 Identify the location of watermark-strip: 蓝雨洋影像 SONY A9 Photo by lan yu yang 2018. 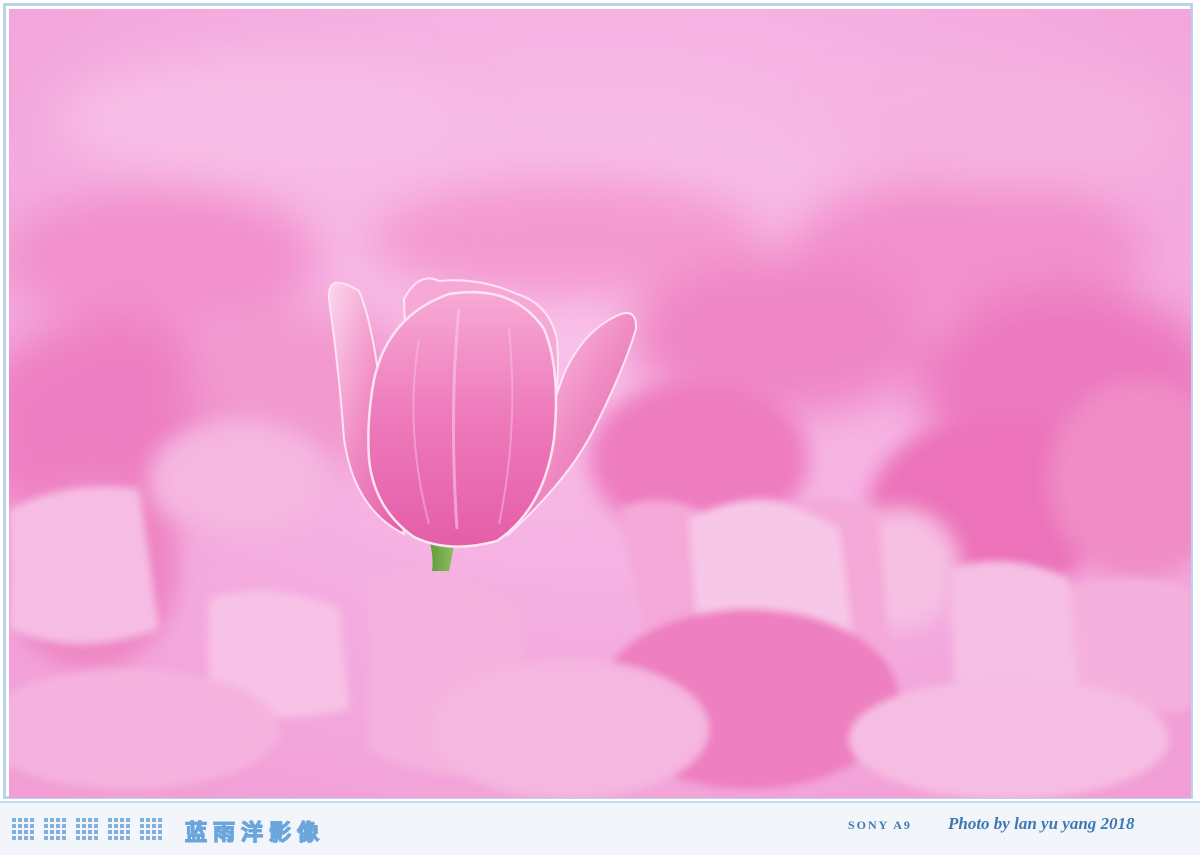
(600, 828).